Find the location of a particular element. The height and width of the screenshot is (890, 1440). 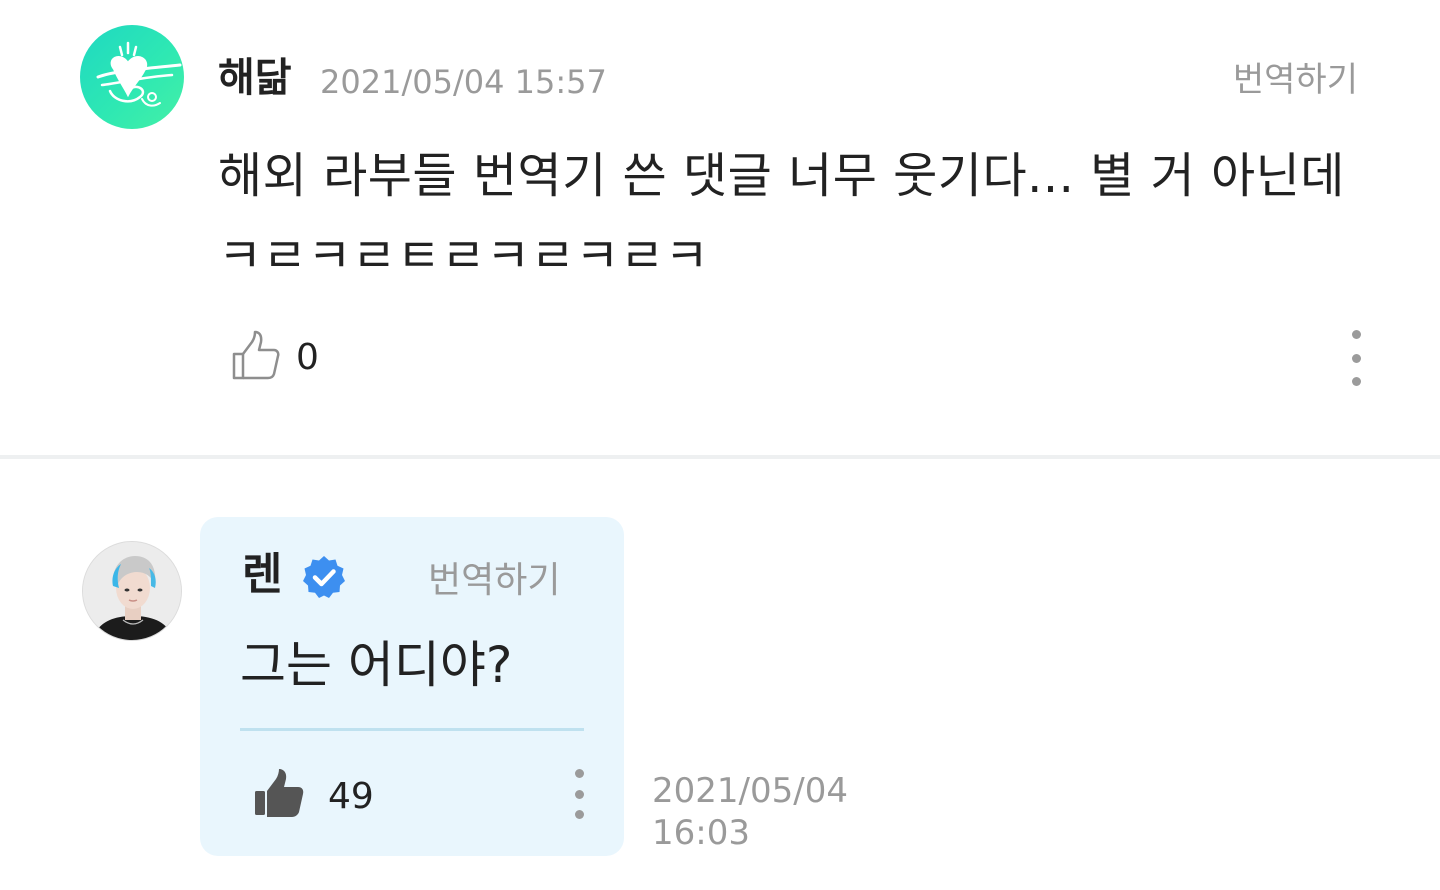

heart-logo-icon is located at coordinates (139, 74).